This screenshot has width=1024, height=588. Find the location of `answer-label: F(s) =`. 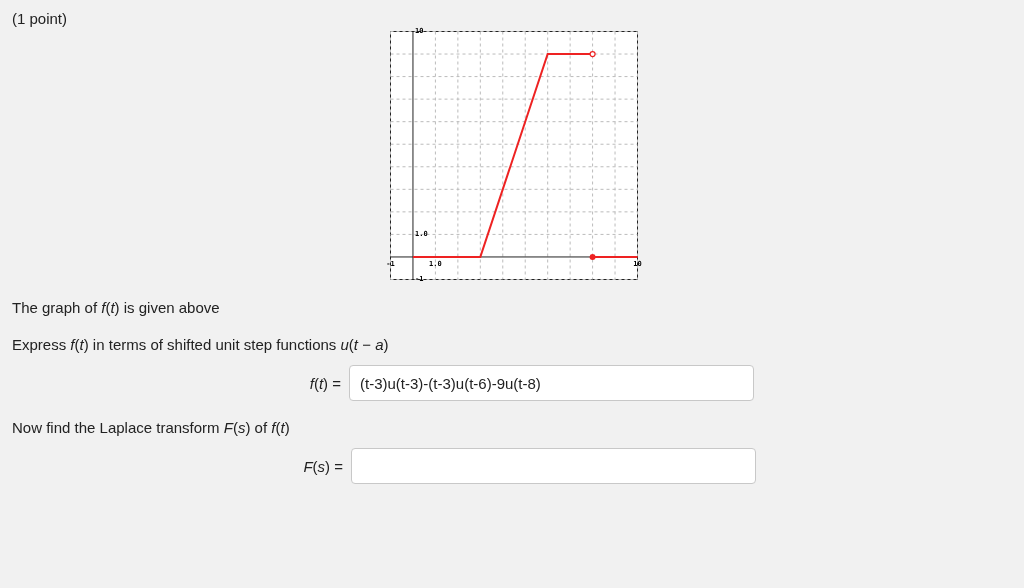

answer-label: F(s) = is located at coordinates (323, 466).